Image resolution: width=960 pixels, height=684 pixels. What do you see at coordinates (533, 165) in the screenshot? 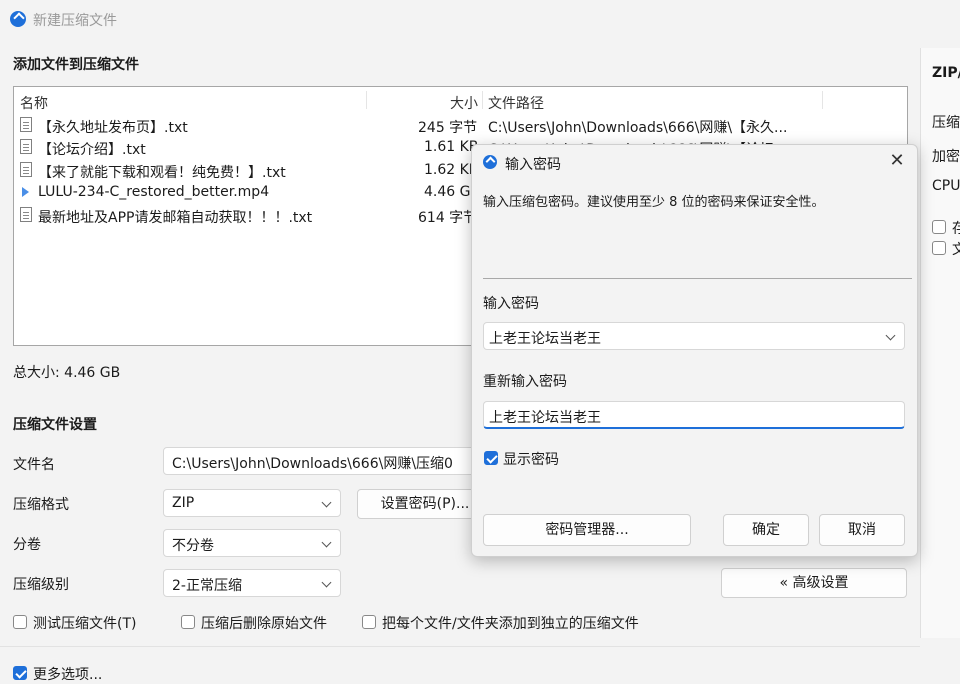
I see `dialog-title: 输入密码` at bounding box center [533, 165].